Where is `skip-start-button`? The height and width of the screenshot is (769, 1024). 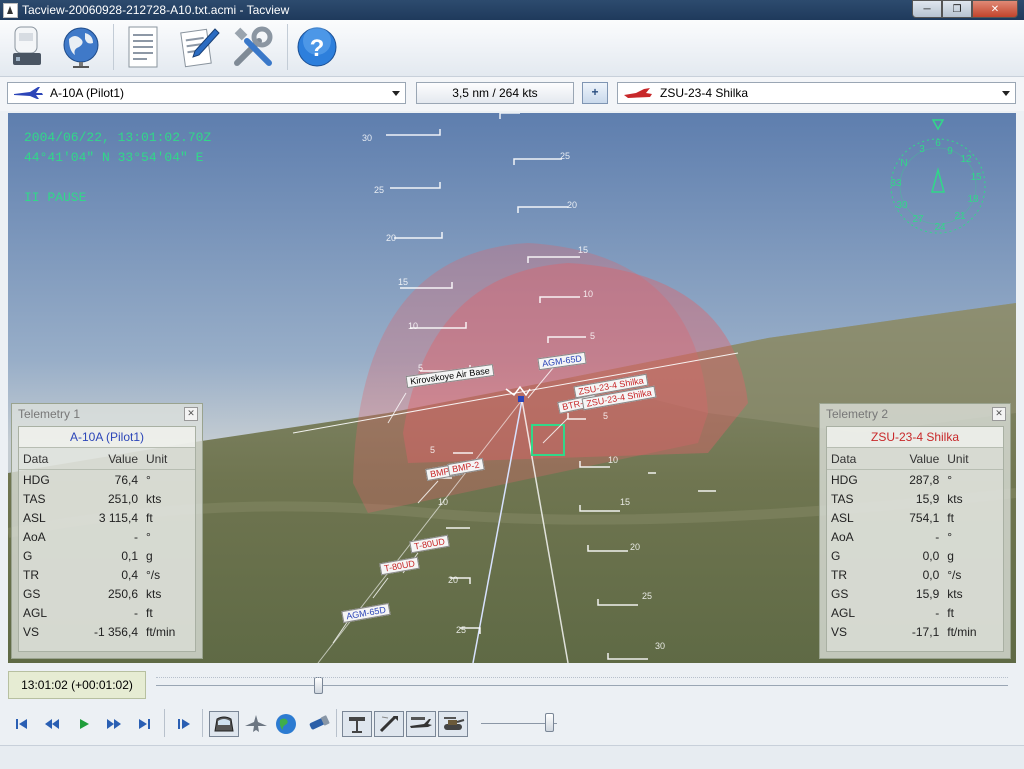 skip-start-button is located at coordinates (22, 724).